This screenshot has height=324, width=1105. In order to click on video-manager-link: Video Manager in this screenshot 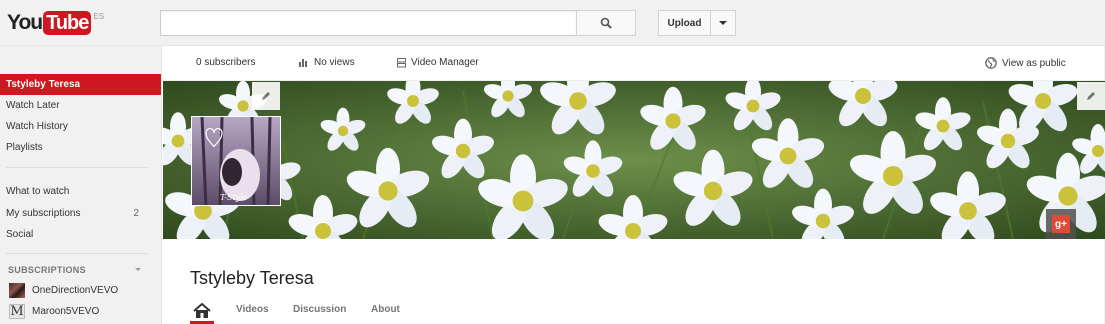, I will do `click(438, 62)`.